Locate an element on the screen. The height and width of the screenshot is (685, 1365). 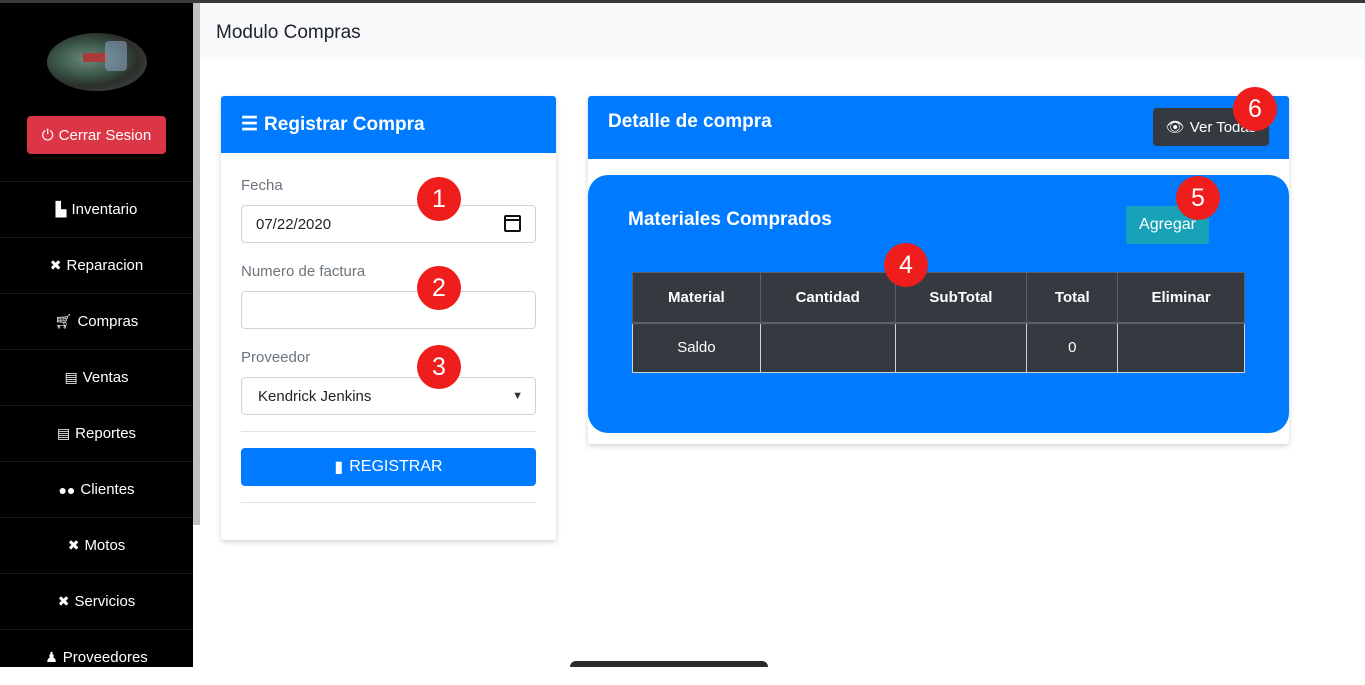
power-icon: ⏻ is located at coordinates (47, 135).